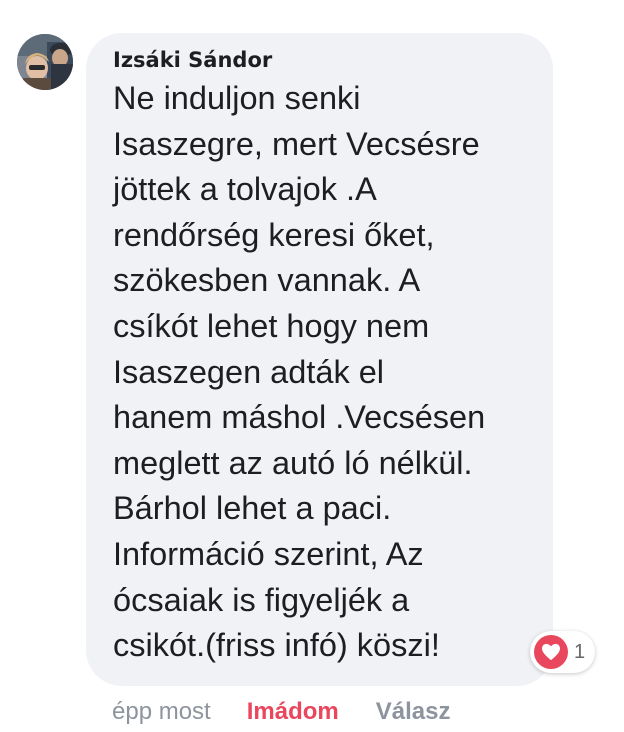 This screenshot has width=624, height=732. I want to click on profile-photo, so click(45, 62).